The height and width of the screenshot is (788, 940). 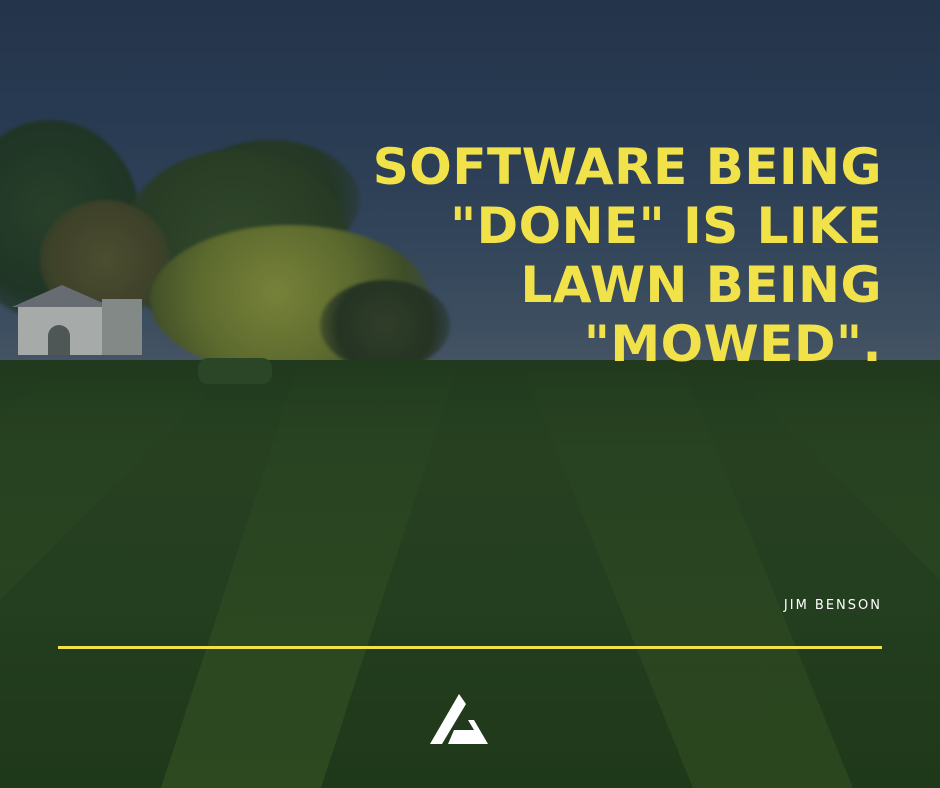 I want to click on quote-line: "MOWED"., so click(x=732, y=344).